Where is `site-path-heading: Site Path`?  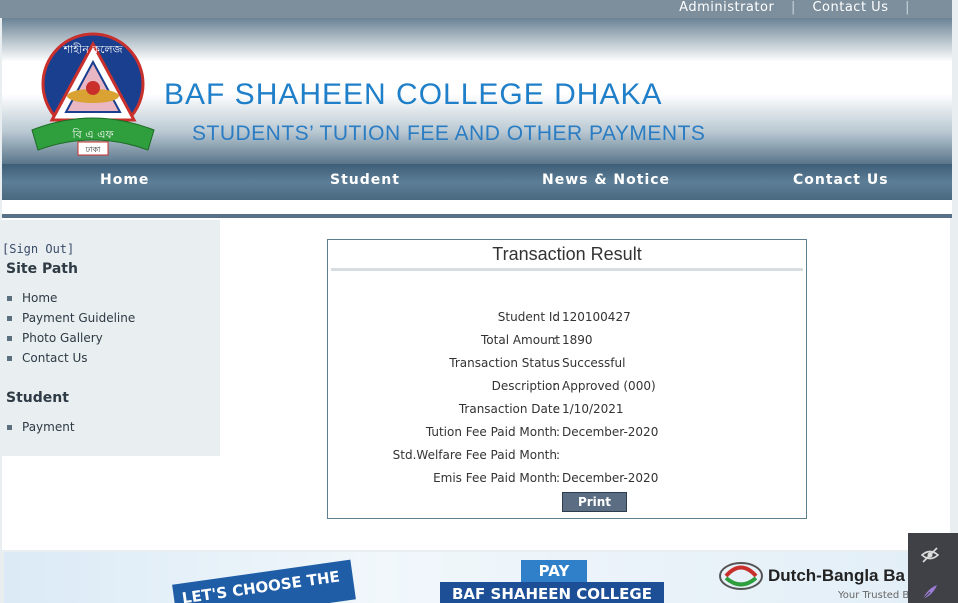 site-path-heading: Site Path is located at coordinates (42, 269).